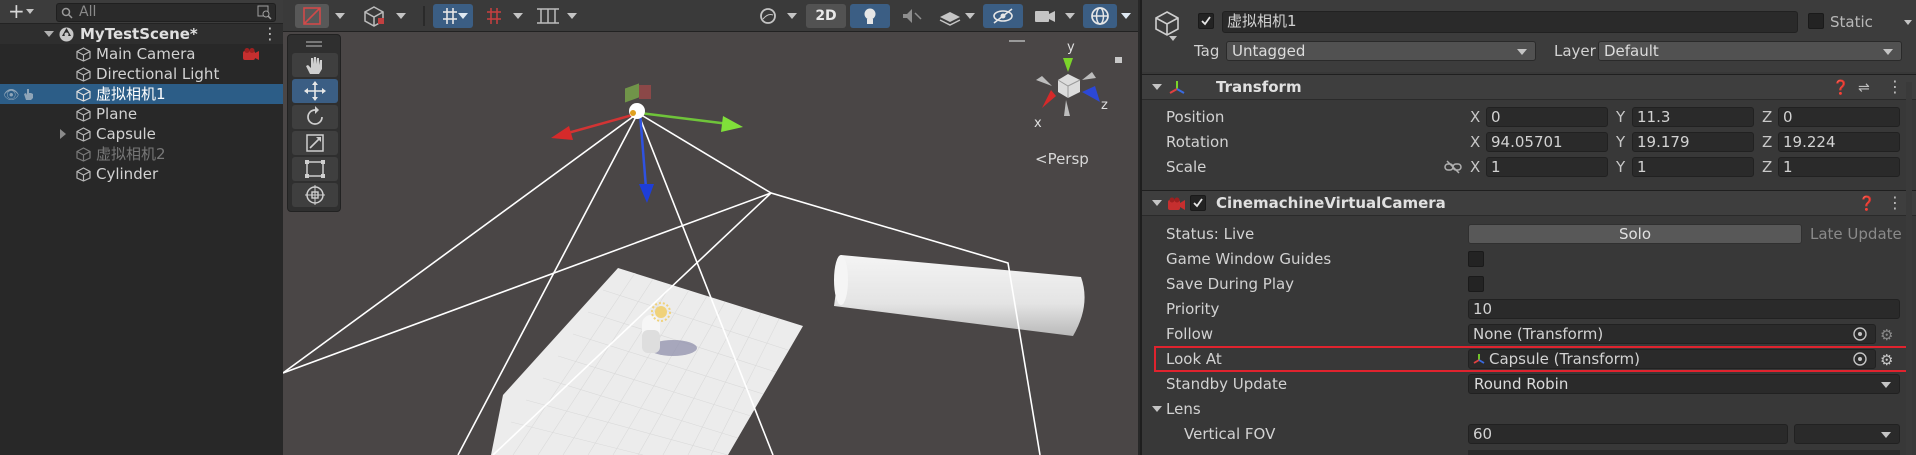  I want to click on fov-preset-dropdown, so click(1847, 434).